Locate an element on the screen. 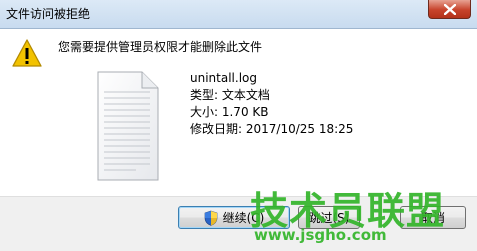 This screenshot has height=251, width=477. continue-button: 继续(C) is located at coordinates (234, 217).